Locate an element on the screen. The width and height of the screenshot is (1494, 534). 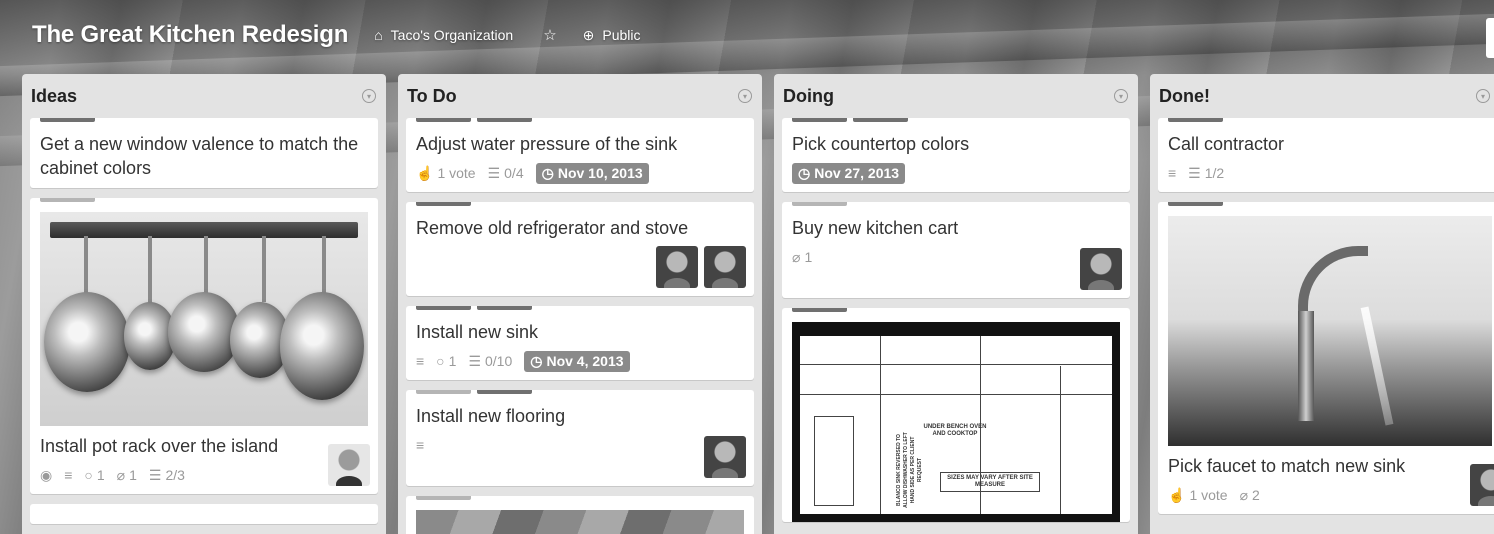
votes-badge: ☝ 1 vote is located at coordinates (1198, 495).